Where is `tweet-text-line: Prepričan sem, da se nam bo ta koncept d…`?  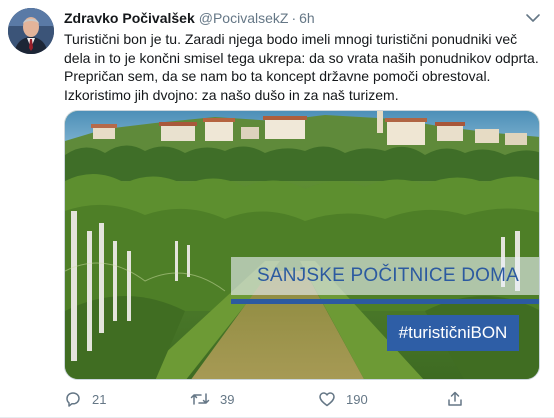
tweet-text-line: Prepričan sem, da se nam bo ta koncept d… is located at coordinates (277, 76).